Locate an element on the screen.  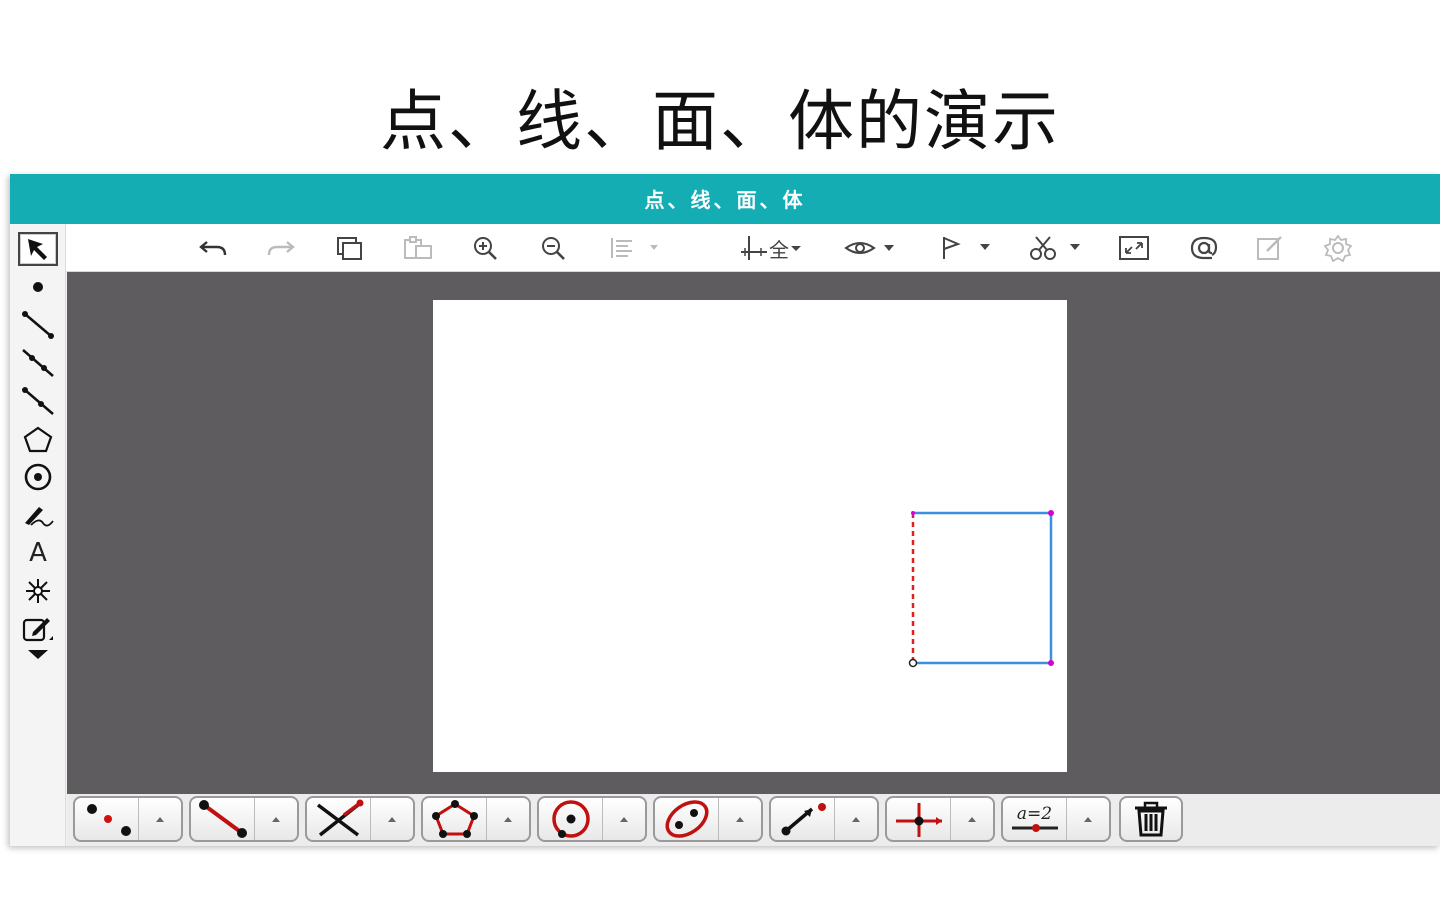
fullscreen-button is located at coordinates (1134, 248).